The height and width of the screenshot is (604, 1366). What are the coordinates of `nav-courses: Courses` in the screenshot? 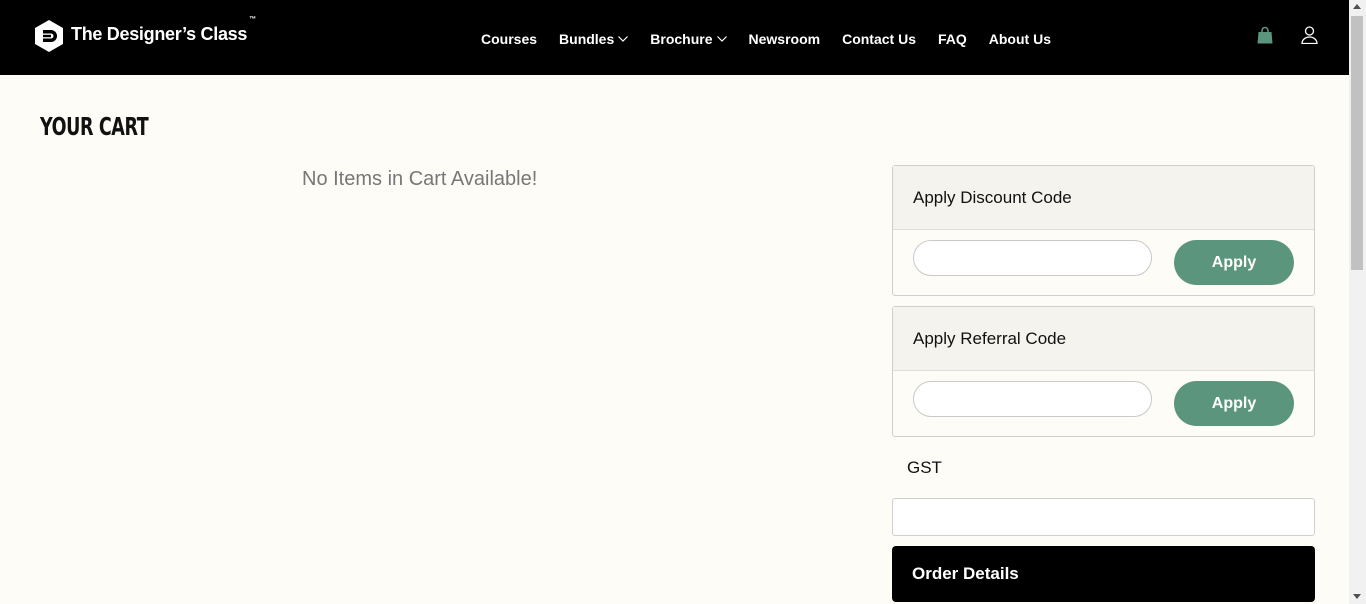 It's located at (509, 39).